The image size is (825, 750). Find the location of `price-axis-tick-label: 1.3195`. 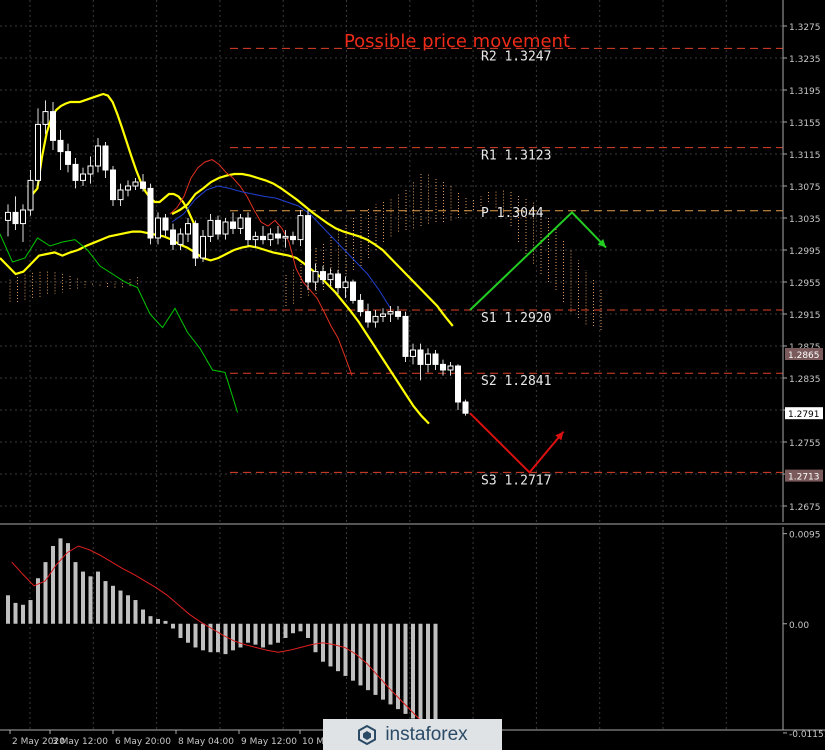

price-axis-tick-label: 1.3195 is located at coordinates (805, 92).